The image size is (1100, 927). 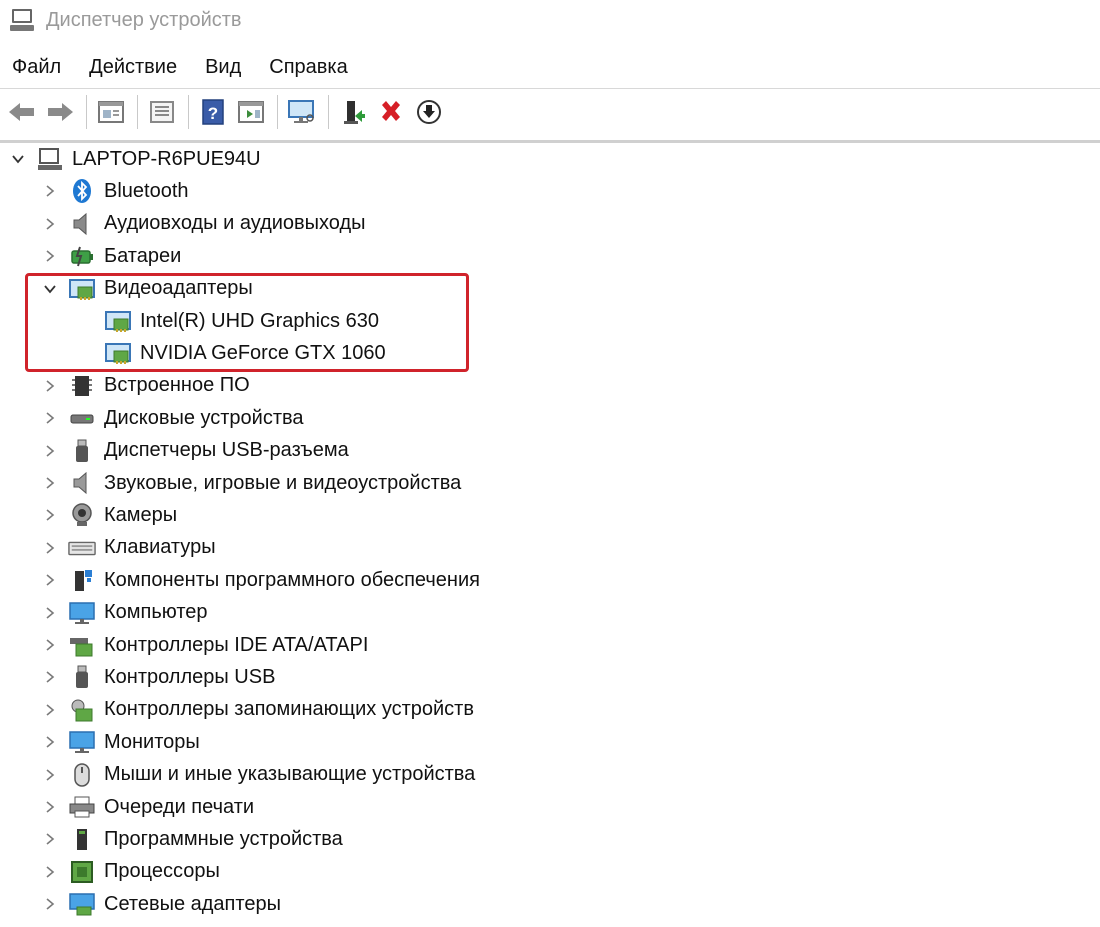 What do you see at coordinates (82, 677) in the screenshot?
I see `usb-controller-icon` at bounding box center [82, 677].